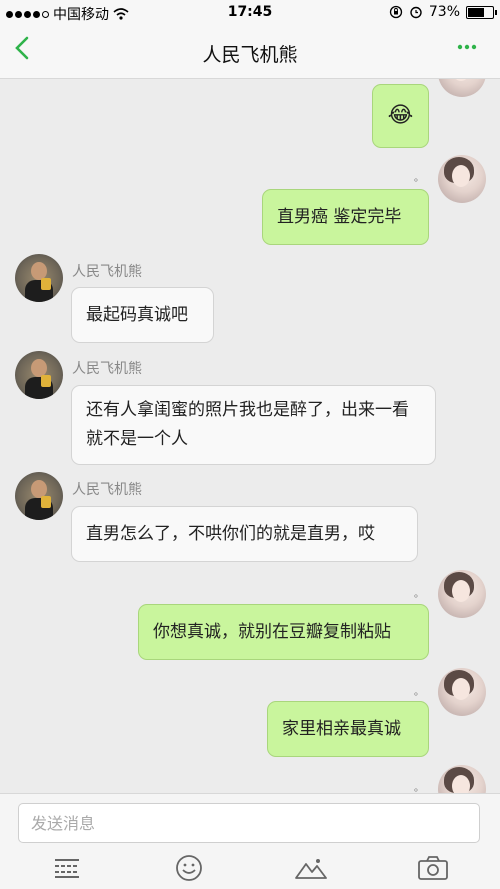 This screenshot has height=889, width=500. I want to click on message-bubble-outgoing: 你想真诚，就别在豆瓣复制粘贴, so click(283, 632).